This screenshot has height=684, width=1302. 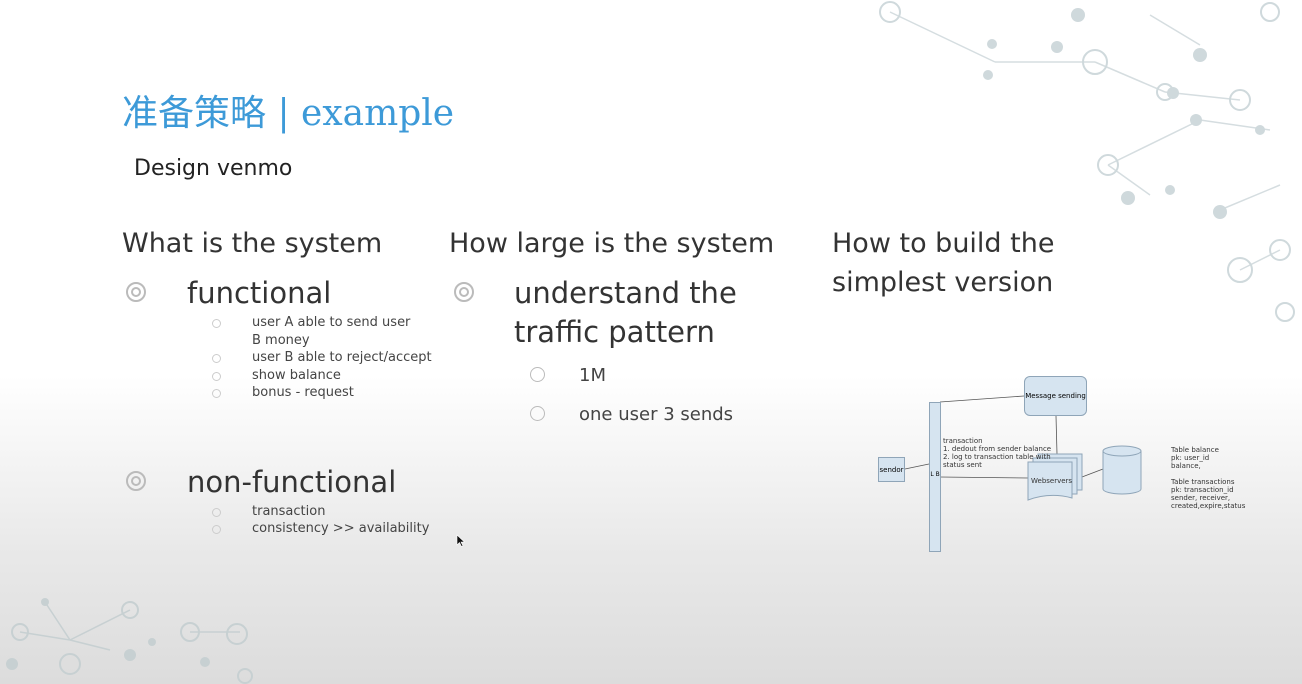 What do you see at coordinates (1202, 490) in the screenshot?
I see `schema-line: pk: transaction_id` at bounding box center [1202, 490].